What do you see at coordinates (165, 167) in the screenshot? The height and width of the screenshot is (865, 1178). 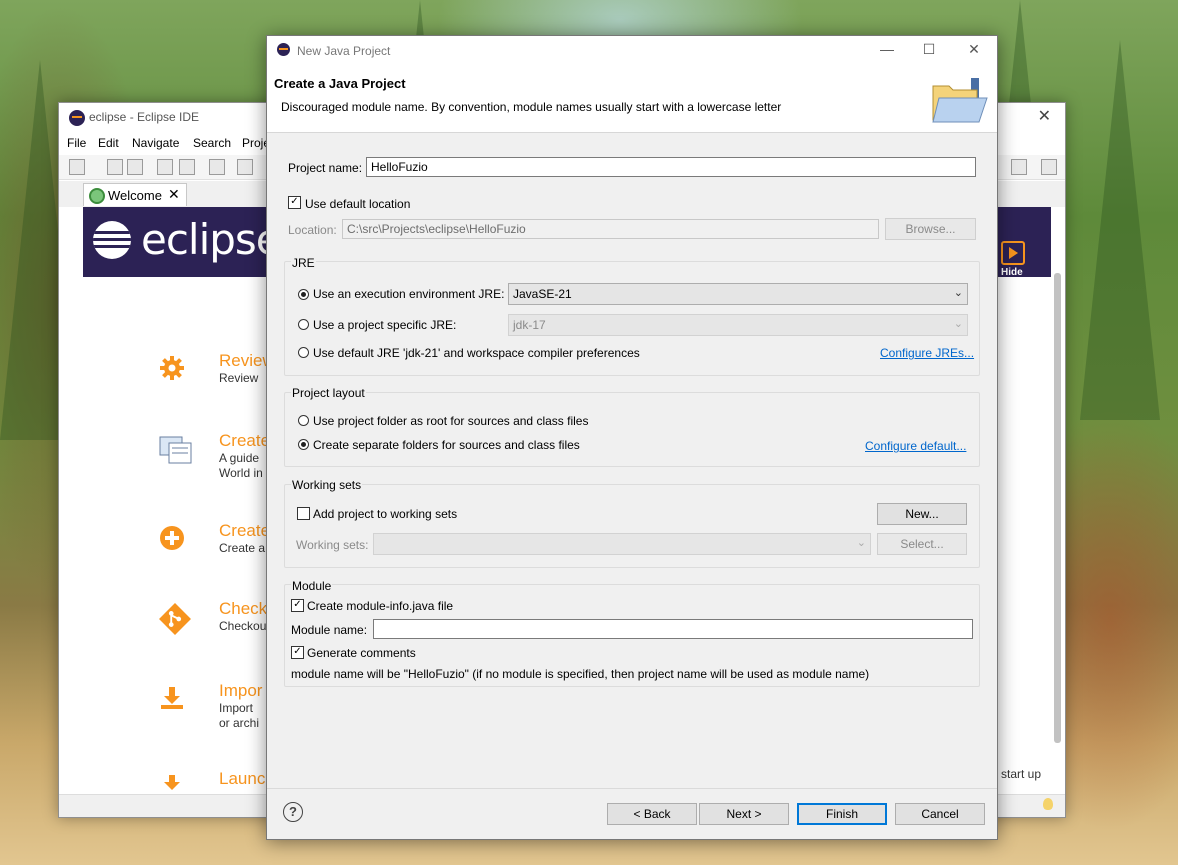 I see `undo-icon` at bounding box center [165, 167].